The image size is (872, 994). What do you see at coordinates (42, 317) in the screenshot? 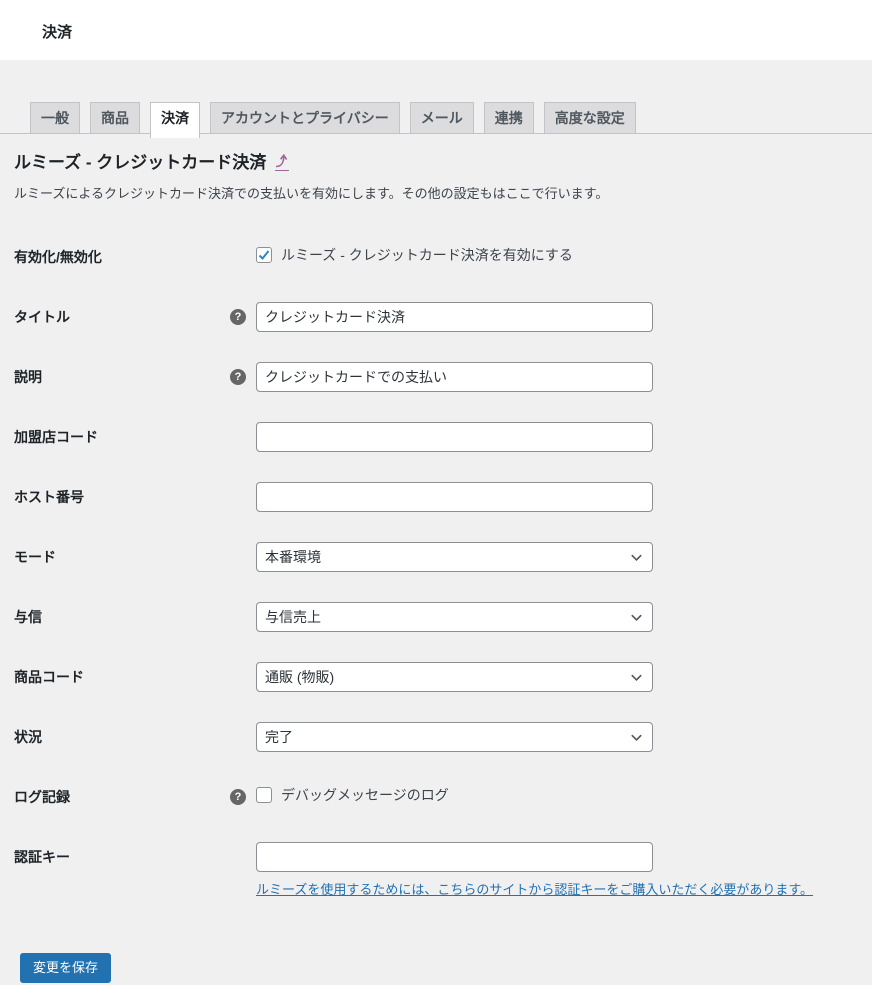
I see `title-label: タイトル` at bounding box center [42, 317].